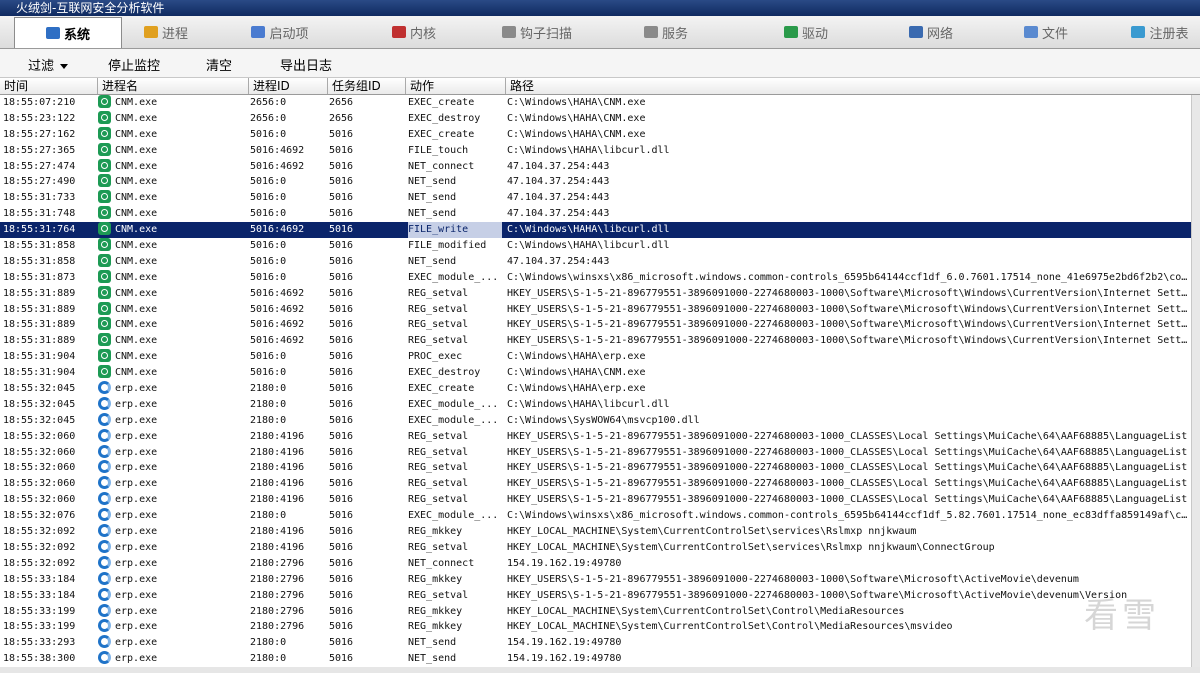  Describe the element at coordinates (68, 32) in the screenshot. I see `tab-monitor: 系统` at that location.